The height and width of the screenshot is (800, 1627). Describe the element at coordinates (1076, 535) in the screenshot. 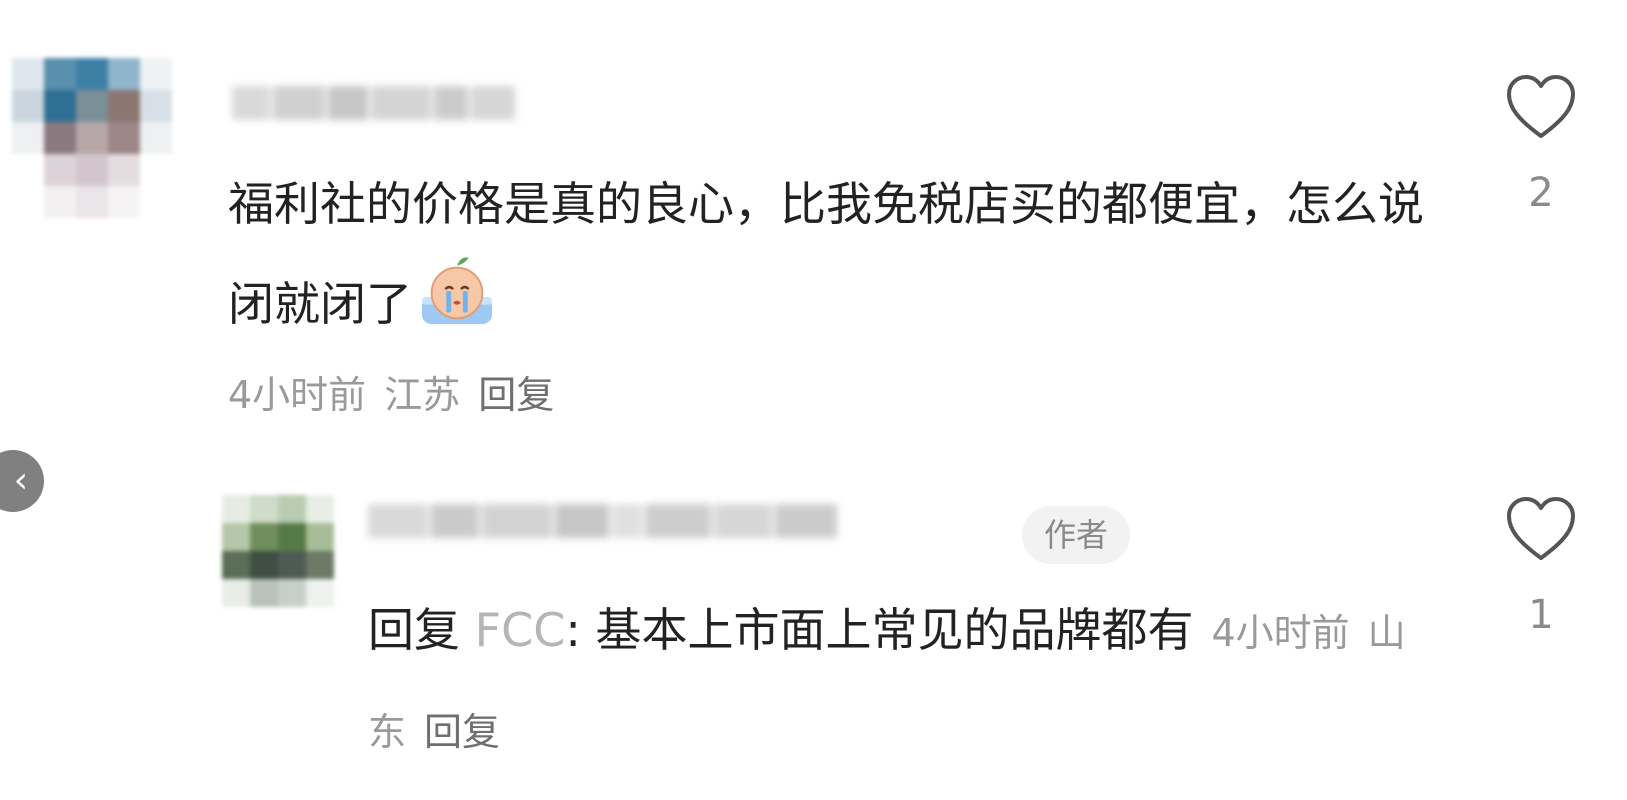

I see `author-badge: 作者` at that location.